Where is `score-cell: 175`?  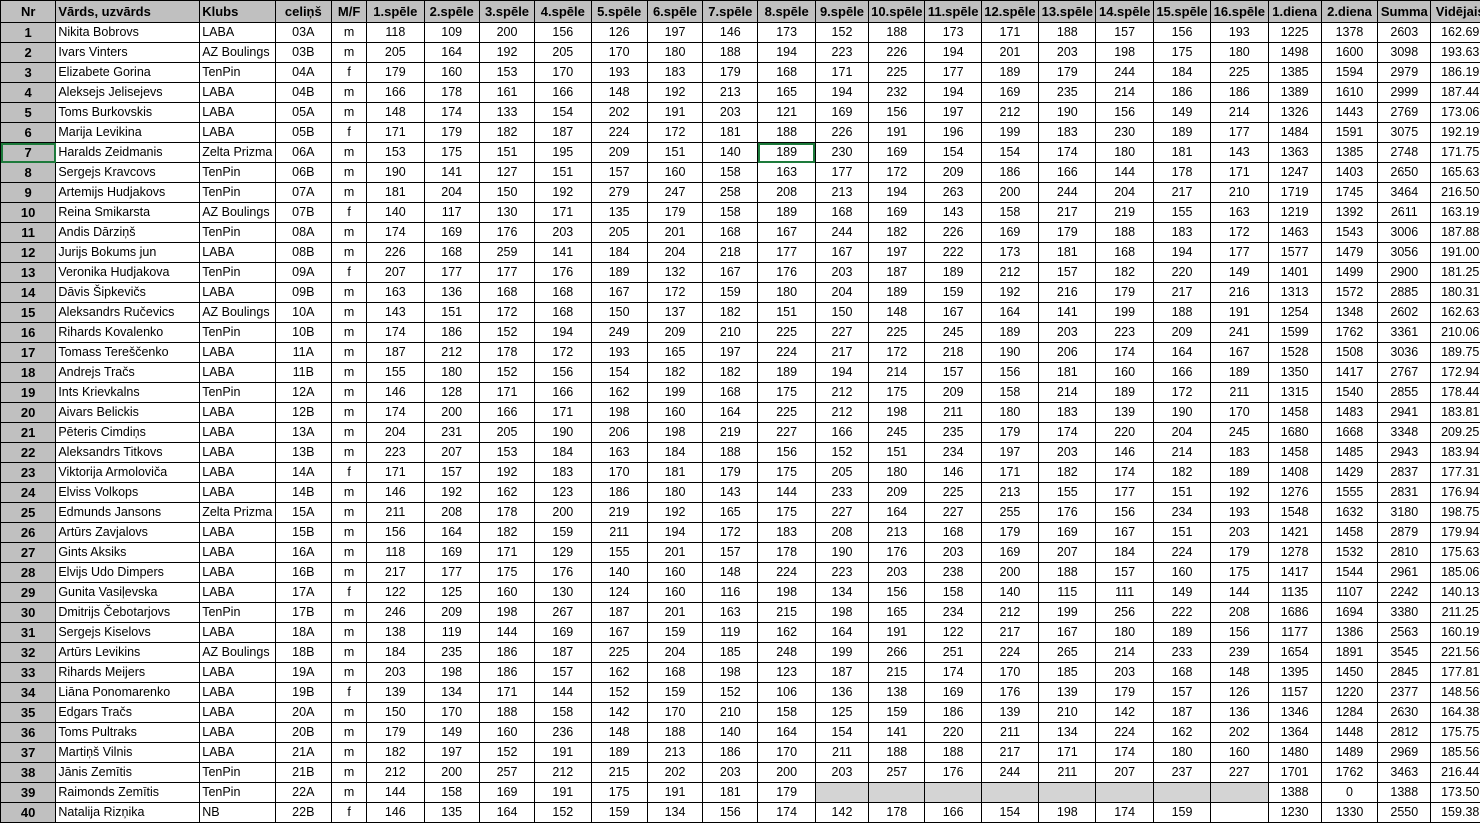 score-cell: 175 is located at coordinates (451, 152).